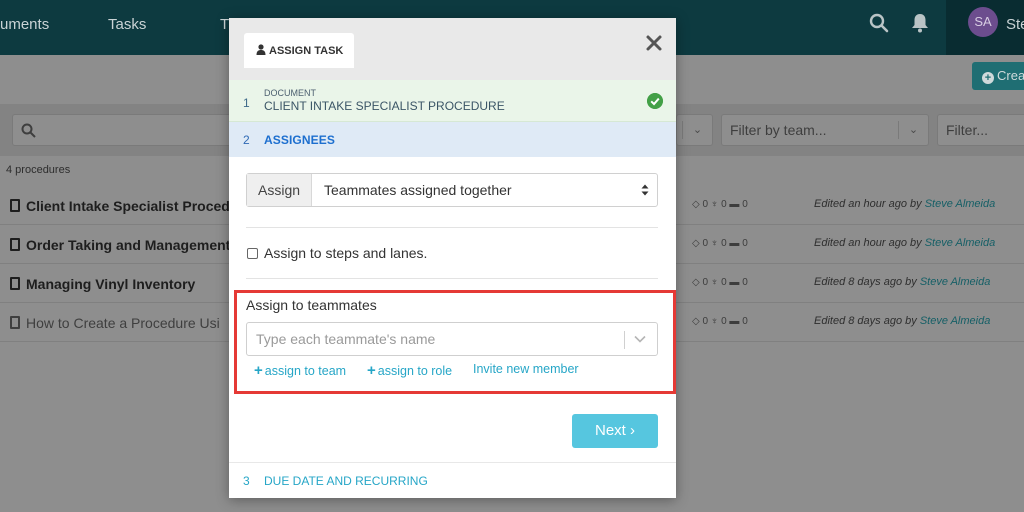 The width and height of the screenshot is (1024, 512). I want to click on assign-addon-label: Assign, so click(279, 190).